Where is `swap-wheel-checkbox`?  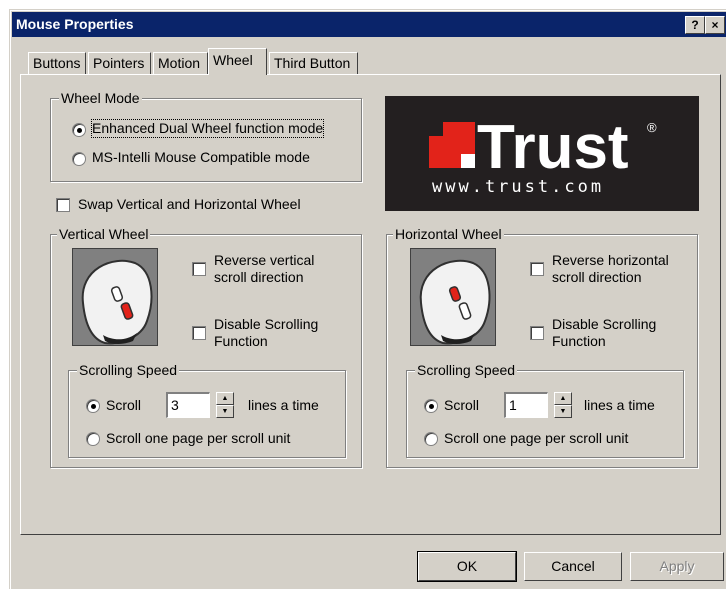
swap-wheel-checkbox is located at coordinates (63, 205).